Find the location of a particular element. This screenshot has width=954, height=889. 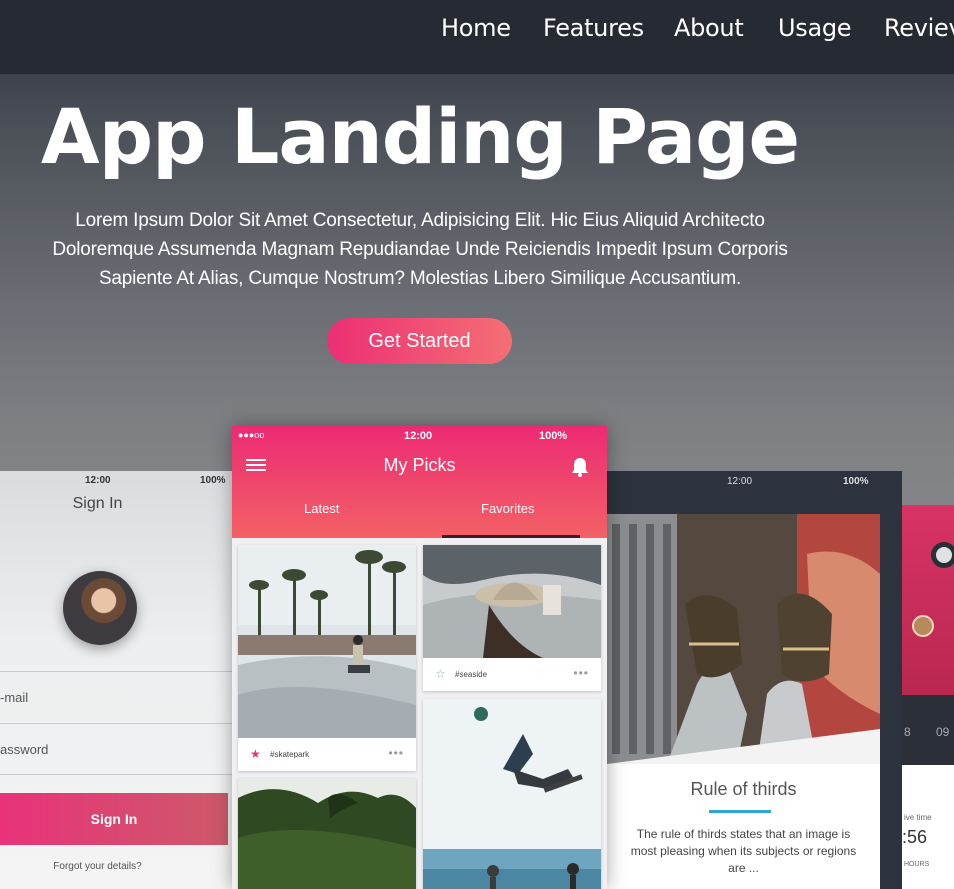

rooftop-feet-photo is located at coordinates (743, 639).